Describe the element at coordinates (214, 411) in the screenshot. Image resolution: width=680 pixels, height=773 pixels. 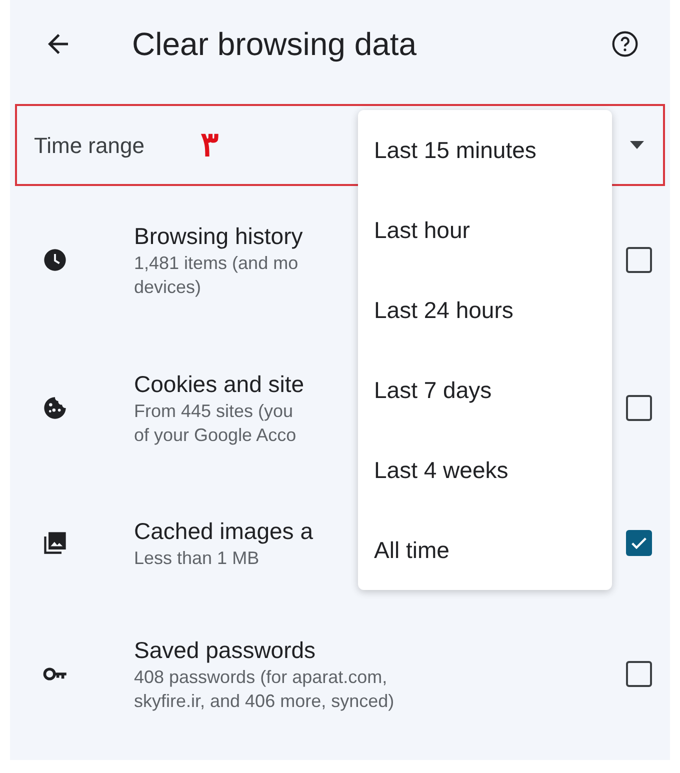
I see `item-detail: From 445 sites (you` at that location.